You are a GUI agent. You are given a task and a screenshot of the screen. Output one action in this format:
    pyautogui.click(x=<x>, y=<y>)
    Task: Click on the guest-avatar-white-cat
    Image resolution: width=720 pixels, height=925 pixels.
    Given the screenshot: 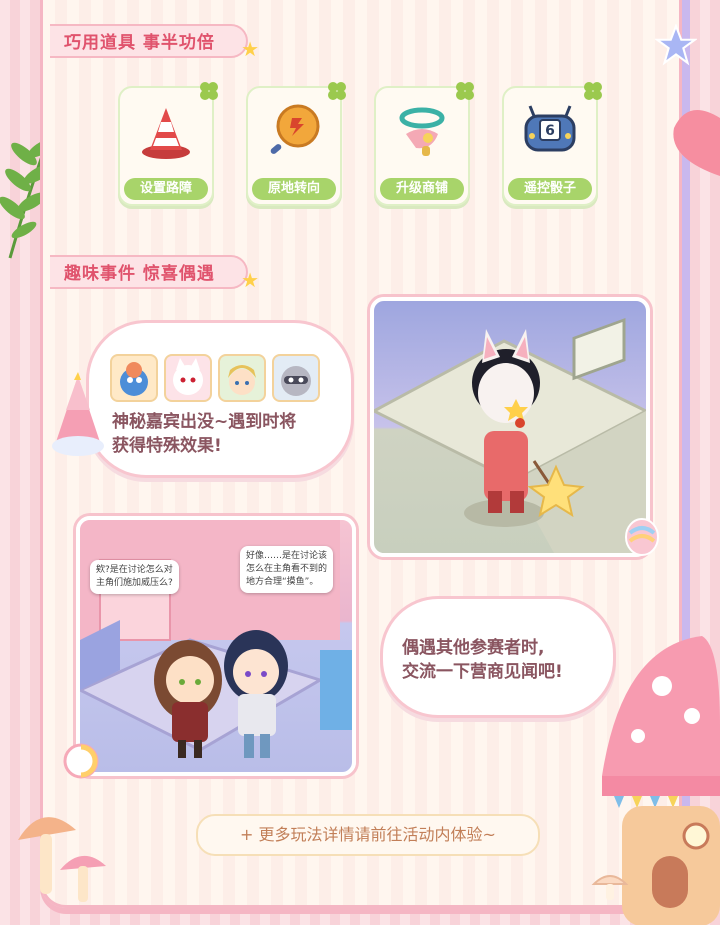 What is the action you would take?
    pyautogui.click(x=188, y=378)
    